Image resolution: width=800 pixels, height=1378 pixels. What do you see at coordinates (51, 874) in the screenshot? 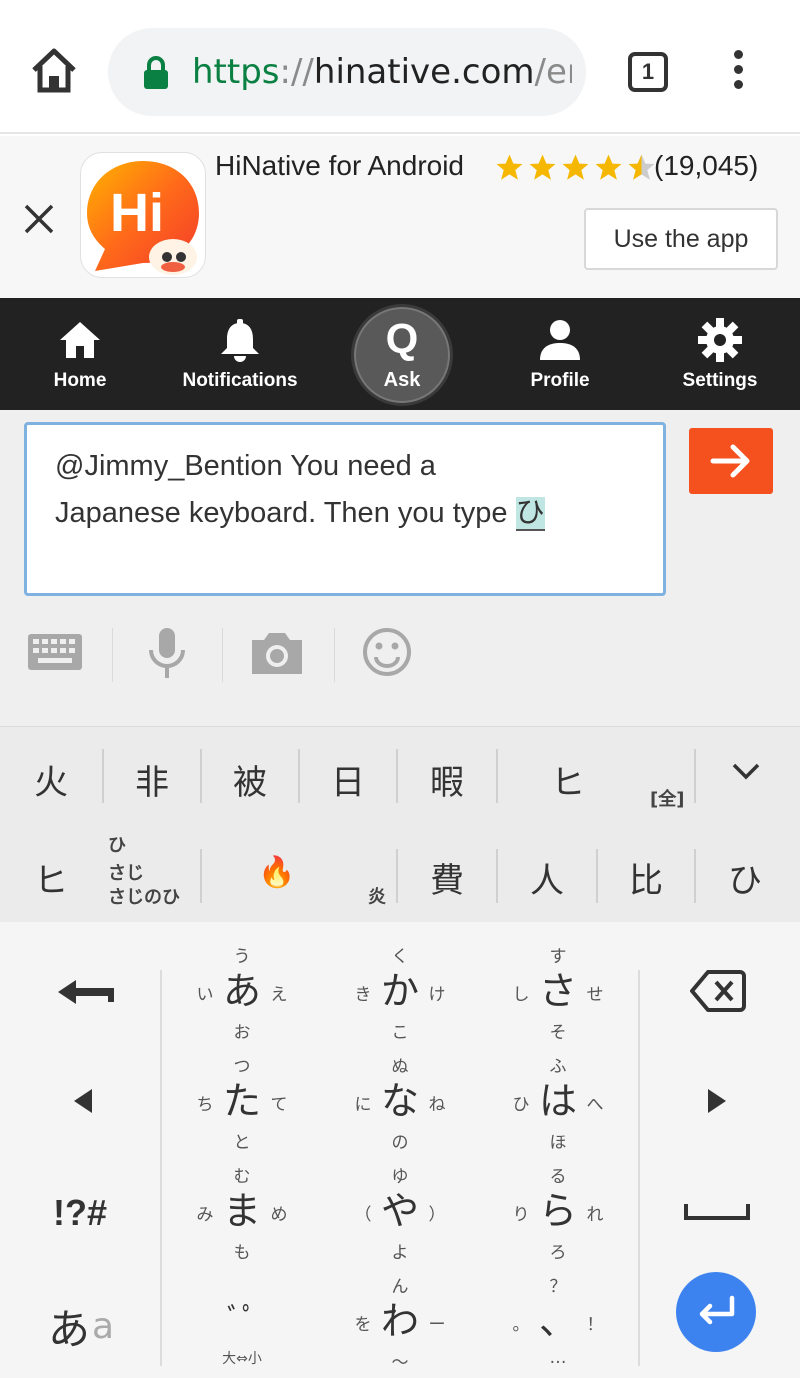
I see `candidate: ヒ` at bounding box center [51, 874].